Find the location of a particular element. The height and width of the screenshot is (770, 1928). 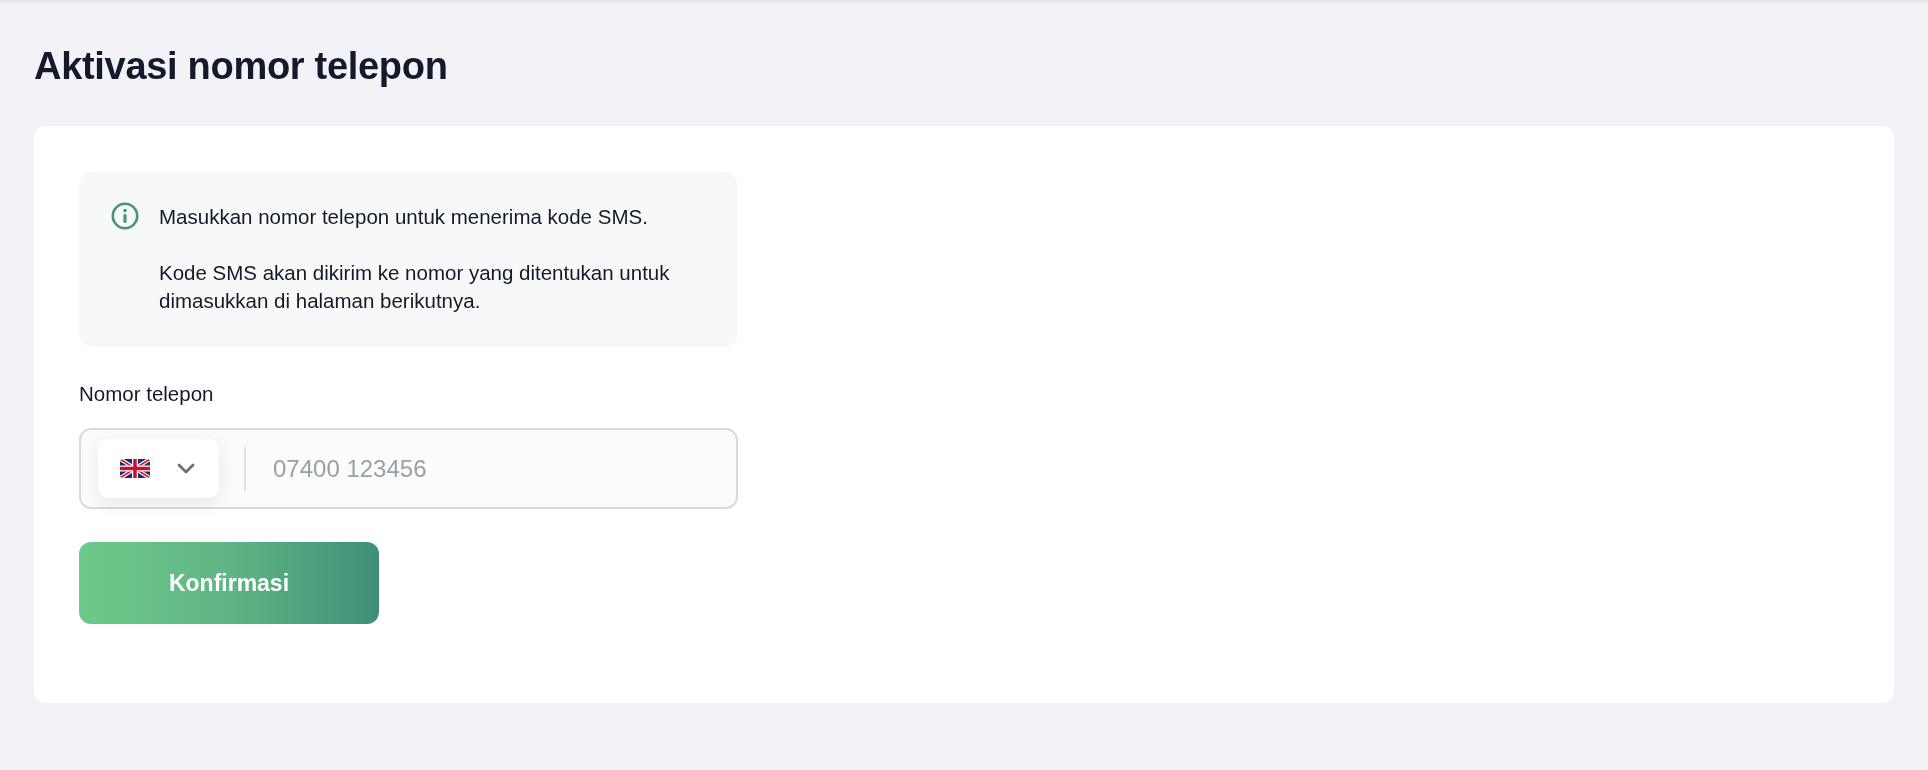

phone-field: 07400 123456 is located at coordinates (408, 468).